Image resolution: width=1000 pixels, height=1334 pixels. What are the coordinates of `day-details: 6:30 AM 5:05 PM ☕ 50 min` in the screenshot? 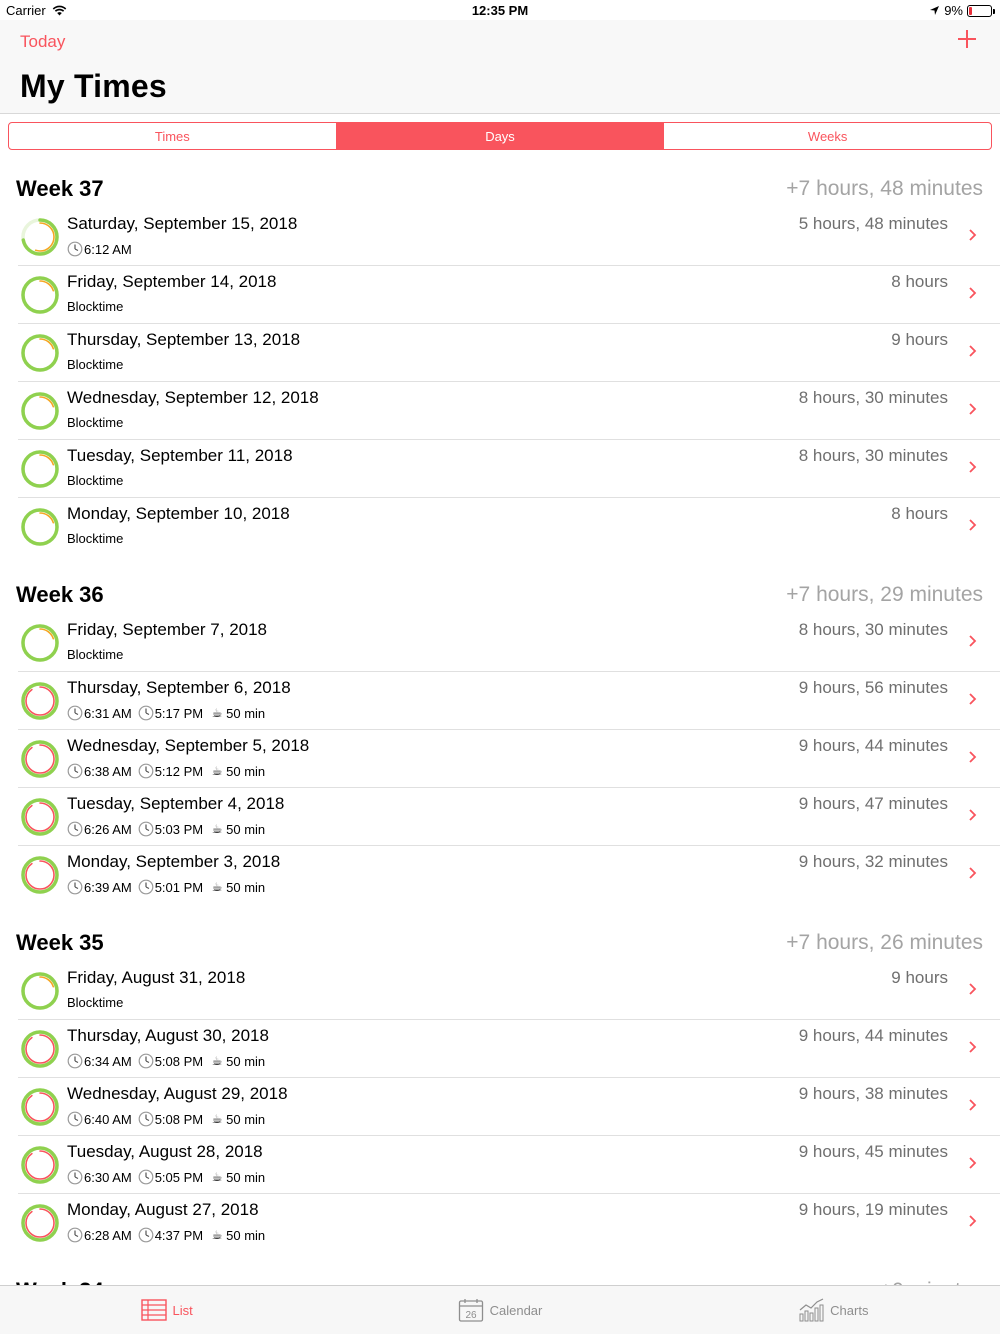 It's located at (166, 1177).